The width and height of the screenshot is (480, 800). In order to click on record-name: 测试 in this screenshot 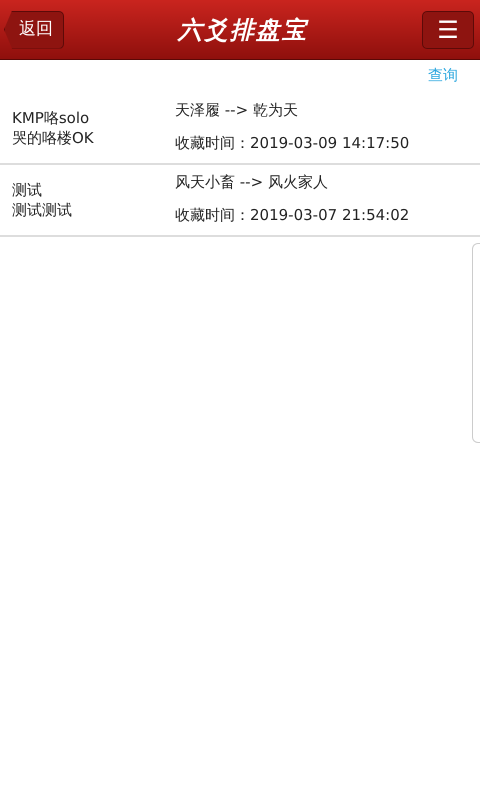, I will do `click(27, 190)`.